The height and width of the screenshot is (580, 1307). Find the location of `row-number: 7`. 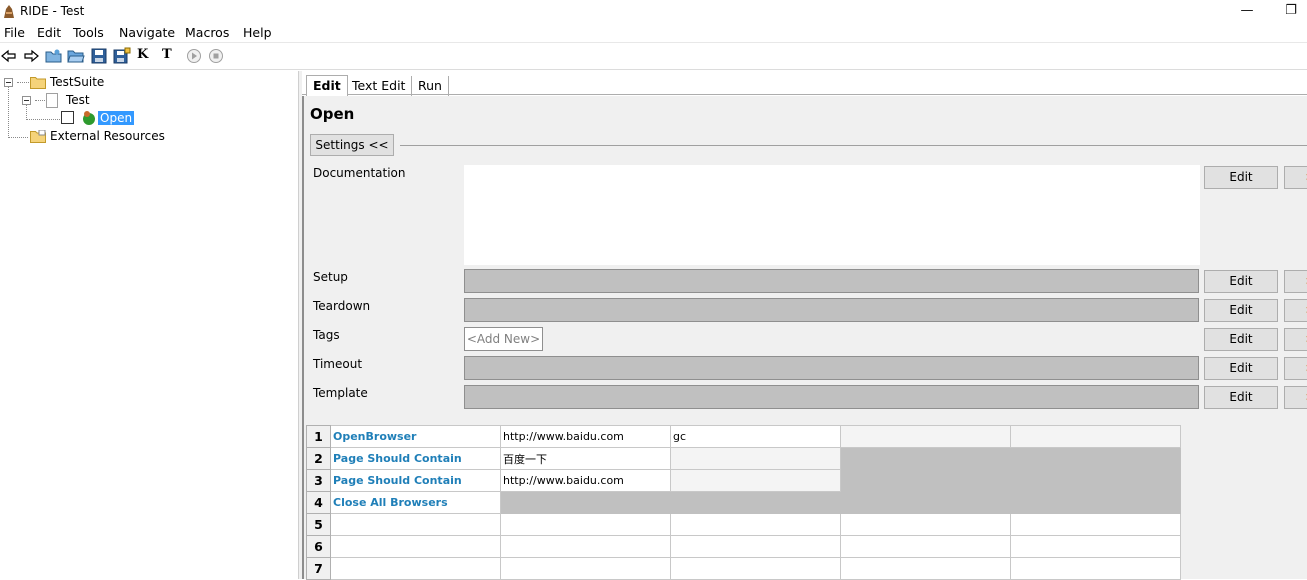

row-number: 7 is located at coordinates (318, 568).